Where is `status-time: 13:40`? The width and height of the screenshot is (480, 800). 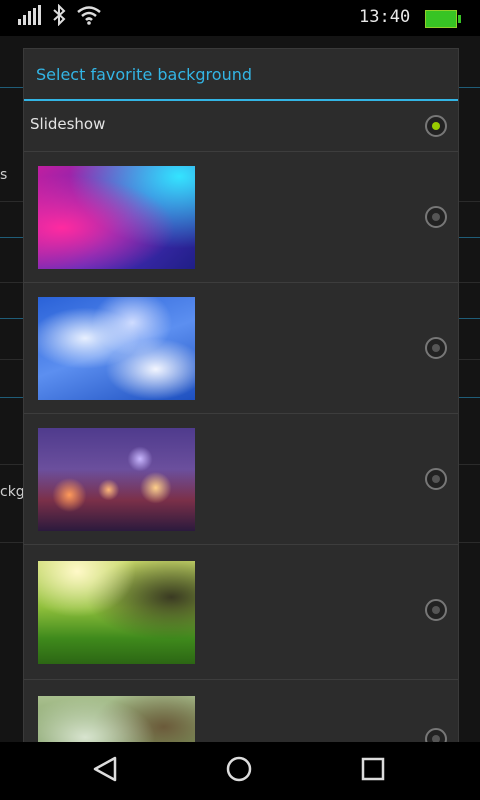
status-time: 13:40 is located at coordinates (385, 17).